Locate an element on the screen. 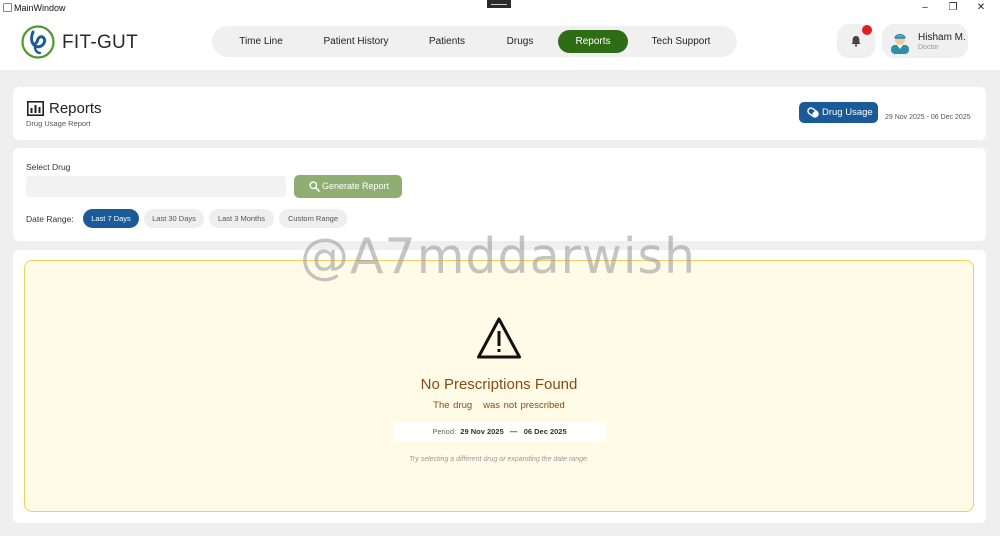 The height and width of the screenshot is (536, 1000). range-last-3-months: Last 3 Months is located at coordinates (241, 218).